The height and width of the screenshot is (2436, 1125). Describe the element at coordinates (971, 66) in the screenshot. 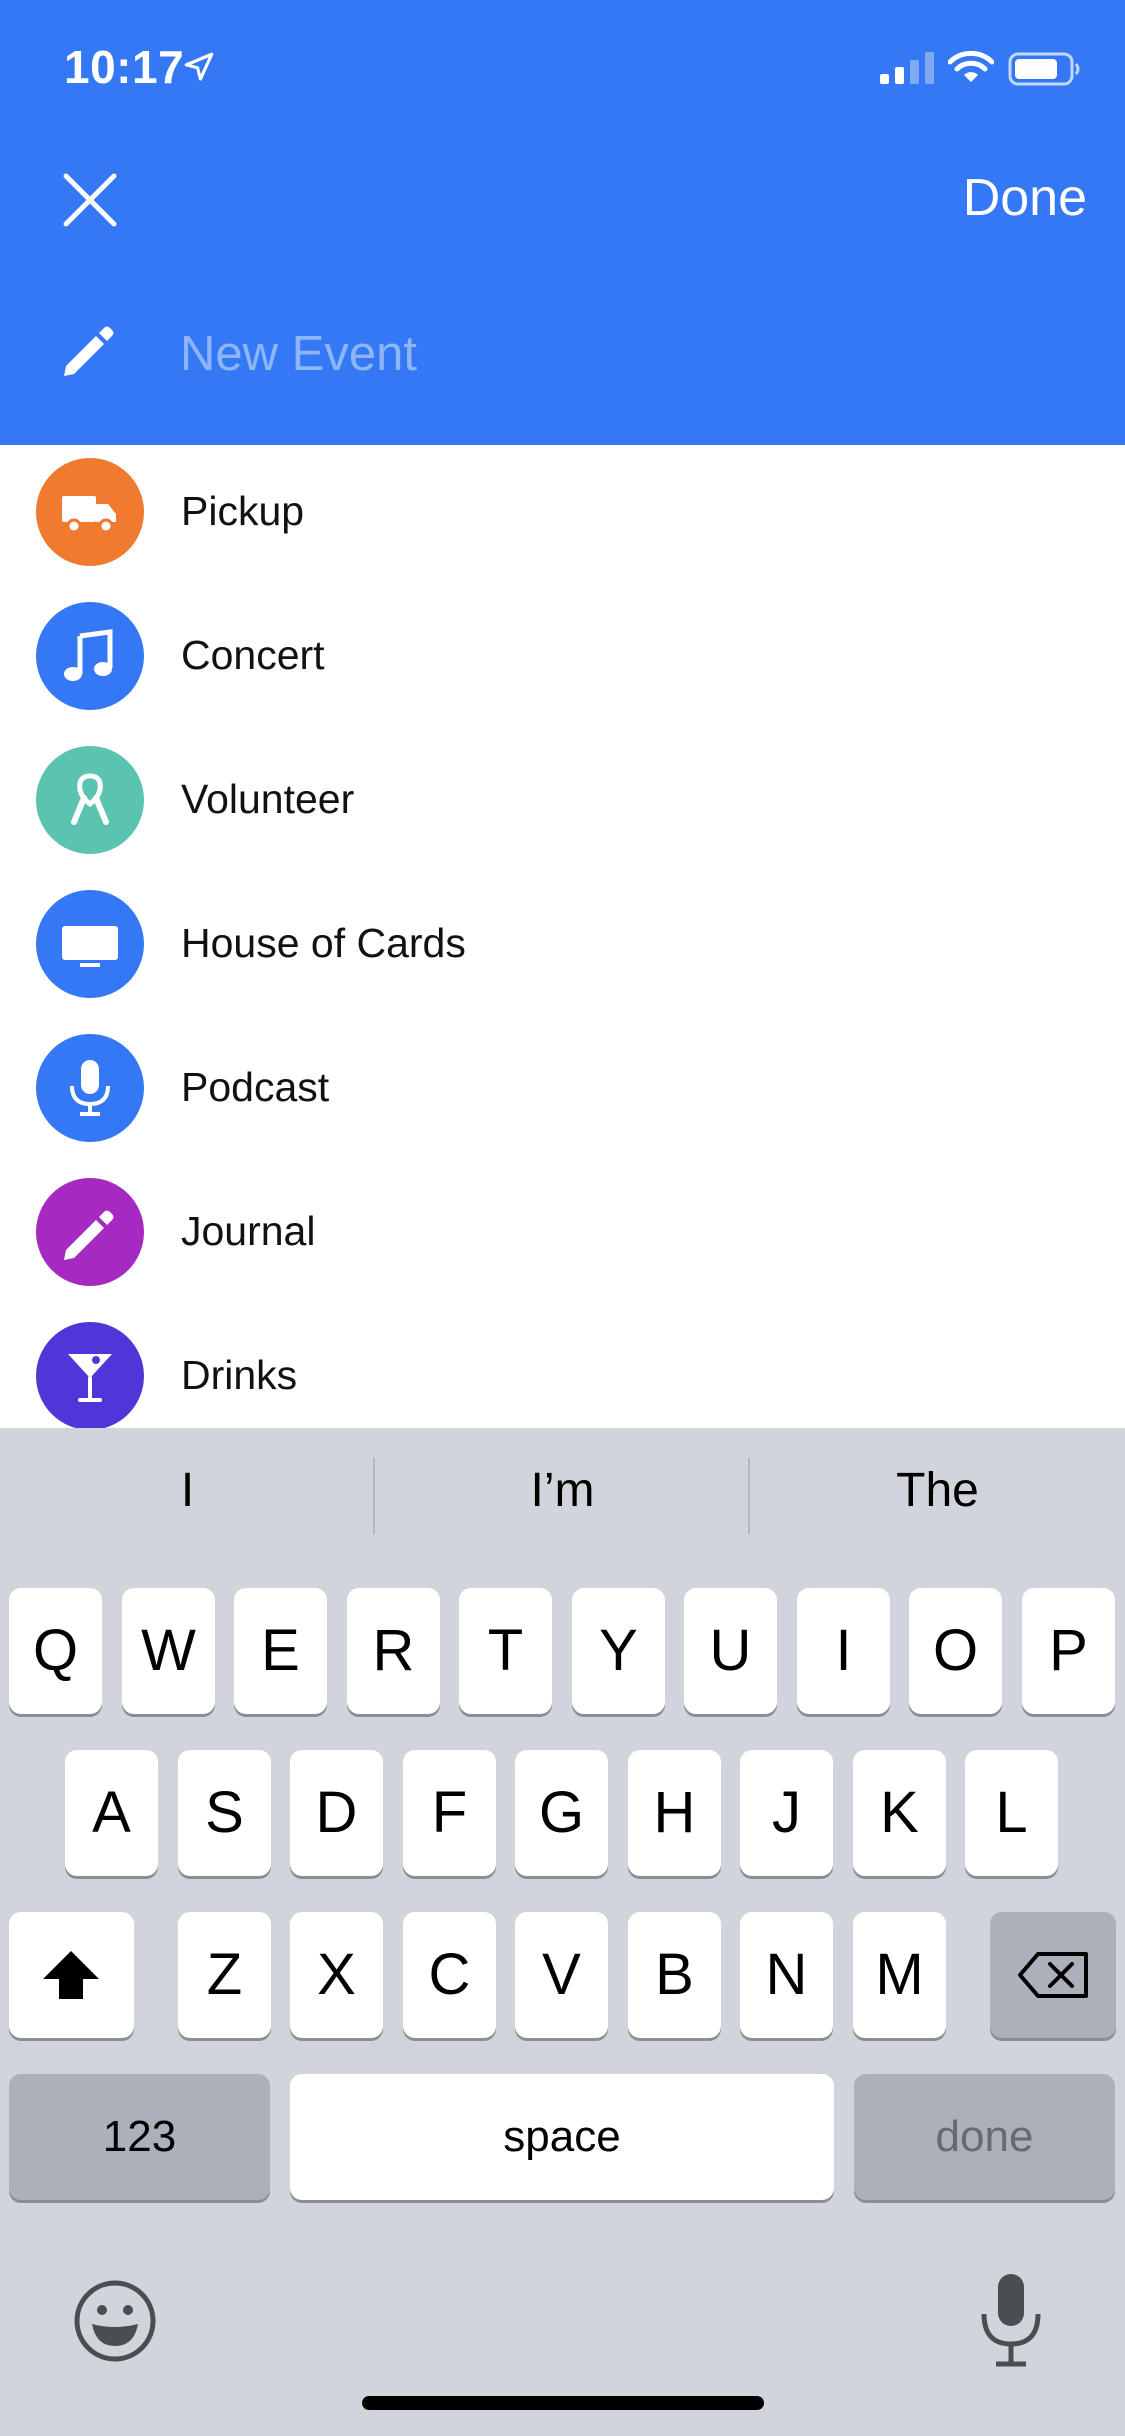

I see `wifi-icon` at that location.